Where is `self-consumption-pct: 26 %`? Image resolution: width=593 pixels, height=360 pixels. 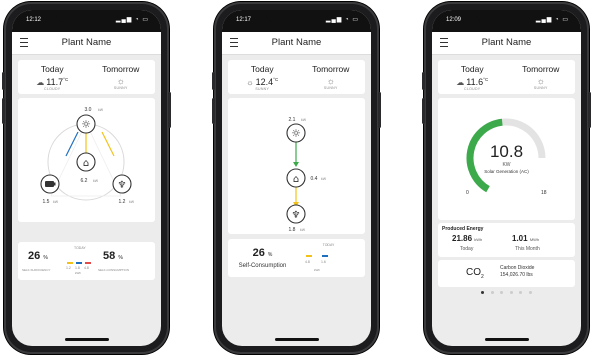
self-consumption-pct: 26 % is located at coordinates (262, 253).